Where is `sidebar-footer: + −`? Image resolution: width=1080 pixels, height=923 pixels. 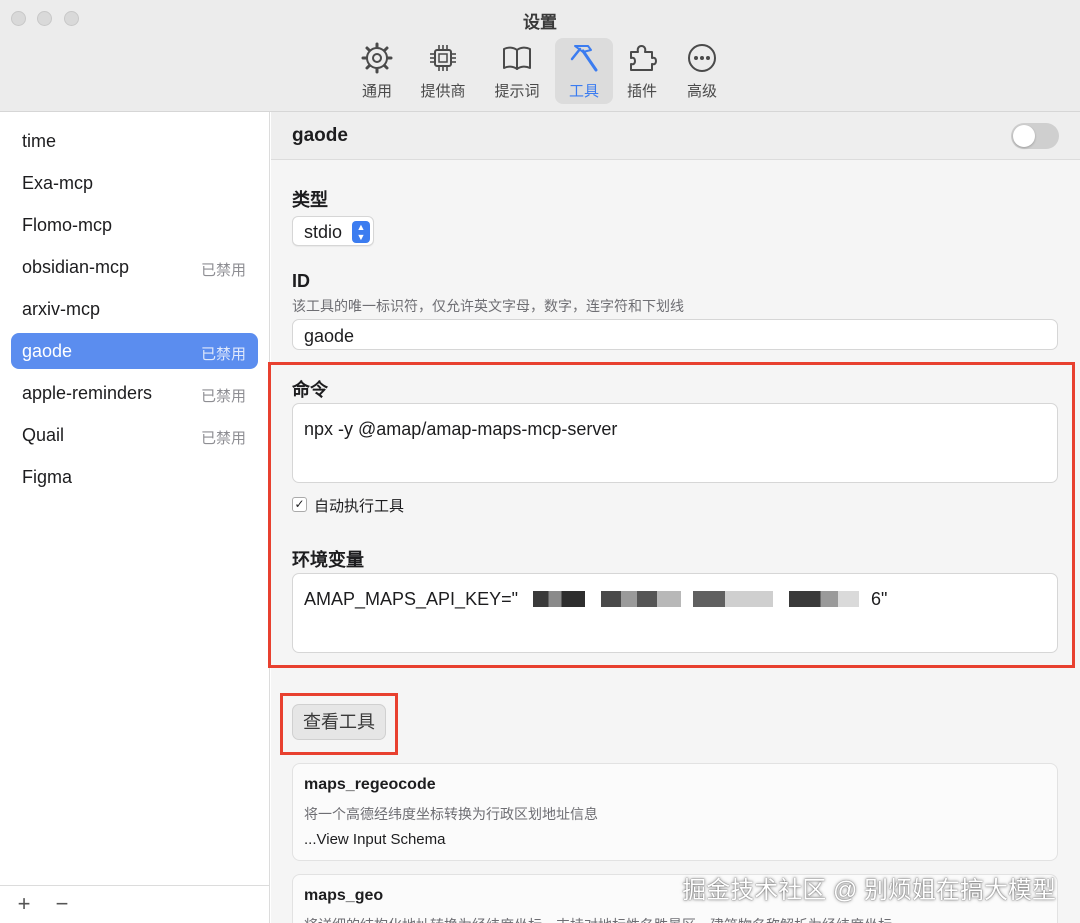
sidebar-footer: + − is located at coordinates (135, 904).